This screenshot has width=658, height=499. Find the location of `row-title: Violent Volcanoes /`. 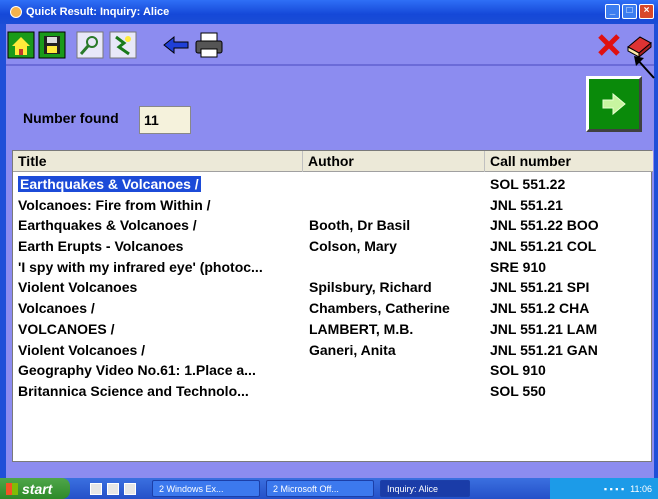

row-title: Violent Volcanoes / is located at coordinates (82, 349).